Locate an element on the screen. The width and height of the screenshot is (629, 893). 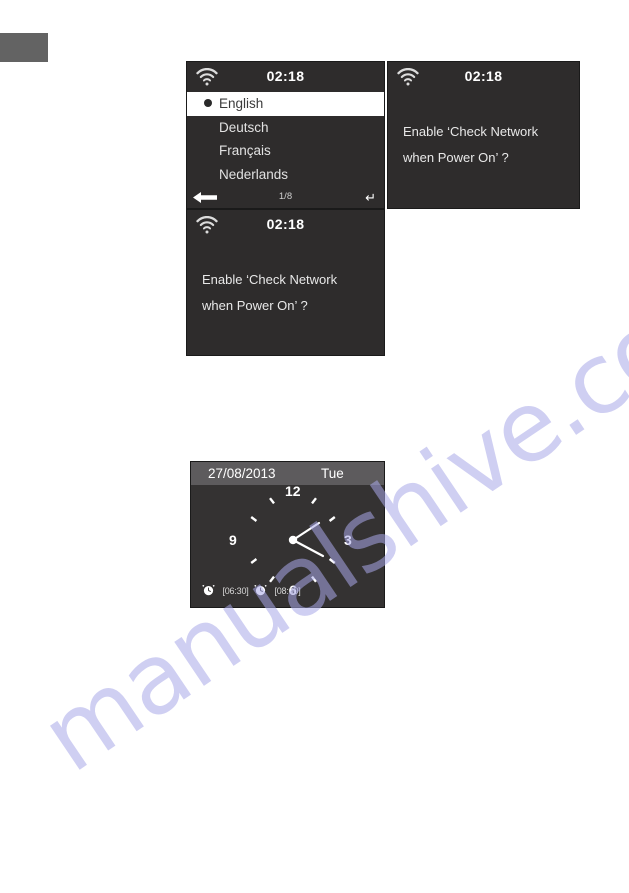
selected-bullet-icon is located at coordinates (208, 103).